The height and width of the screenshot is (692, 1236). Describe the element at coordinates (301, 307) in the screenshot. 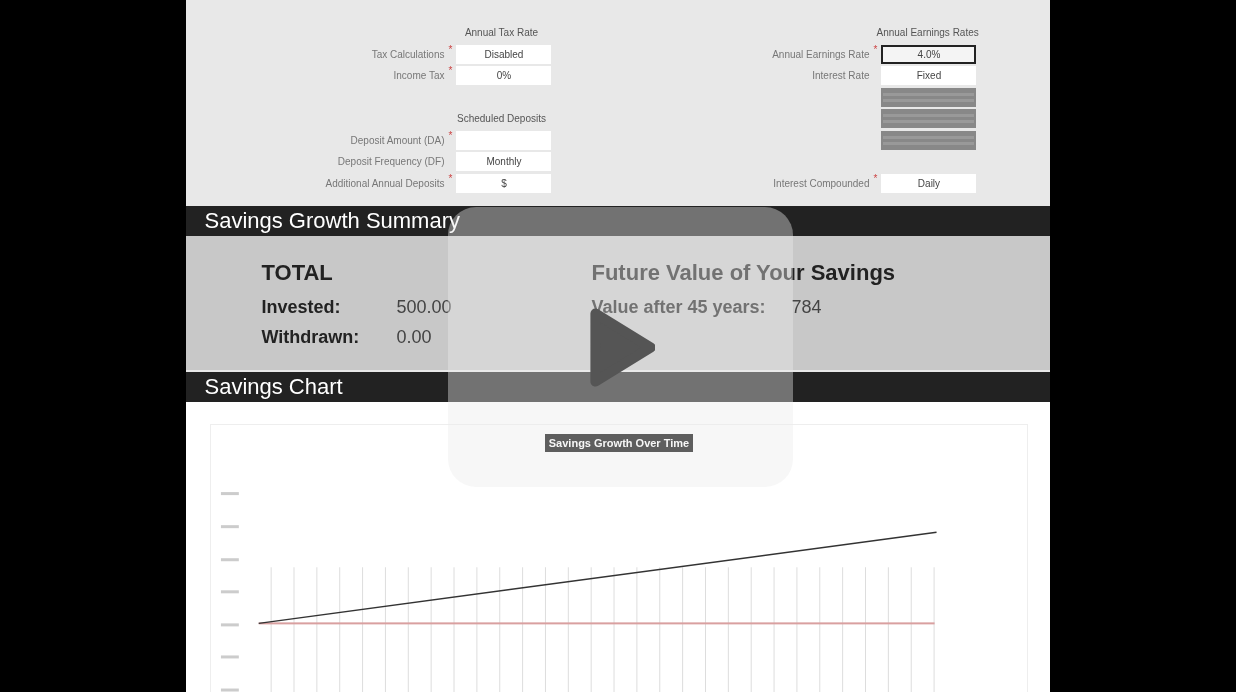

I see `summary-label: Invested:` at that location.